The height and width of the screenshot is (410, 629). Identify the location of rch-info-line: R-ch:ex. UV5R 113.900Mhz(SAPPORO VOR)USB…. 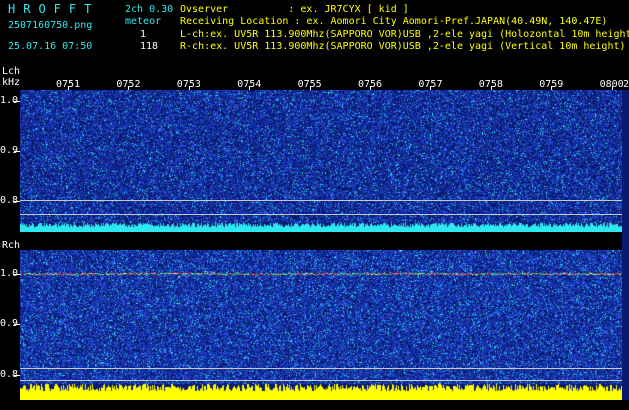
(403, 46).